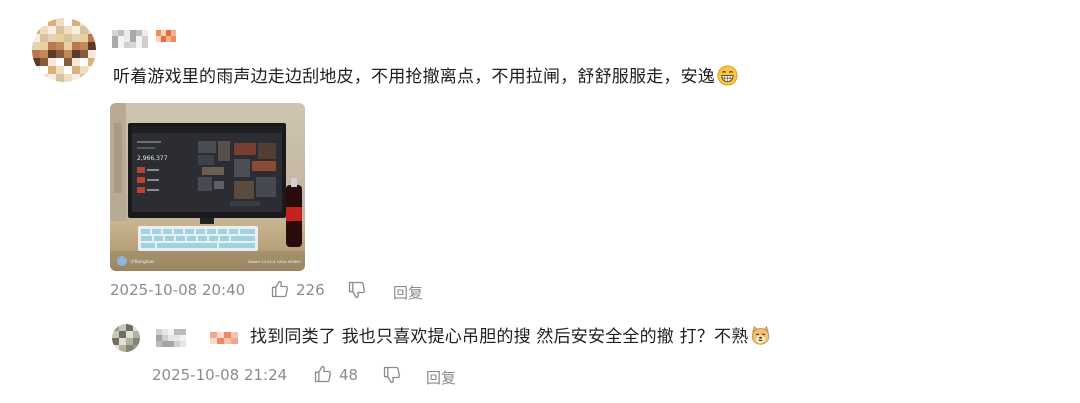 The width and height of the screenshot is (1080, 403). I want to click on commenter-badge-redacted, so click(166, 36).